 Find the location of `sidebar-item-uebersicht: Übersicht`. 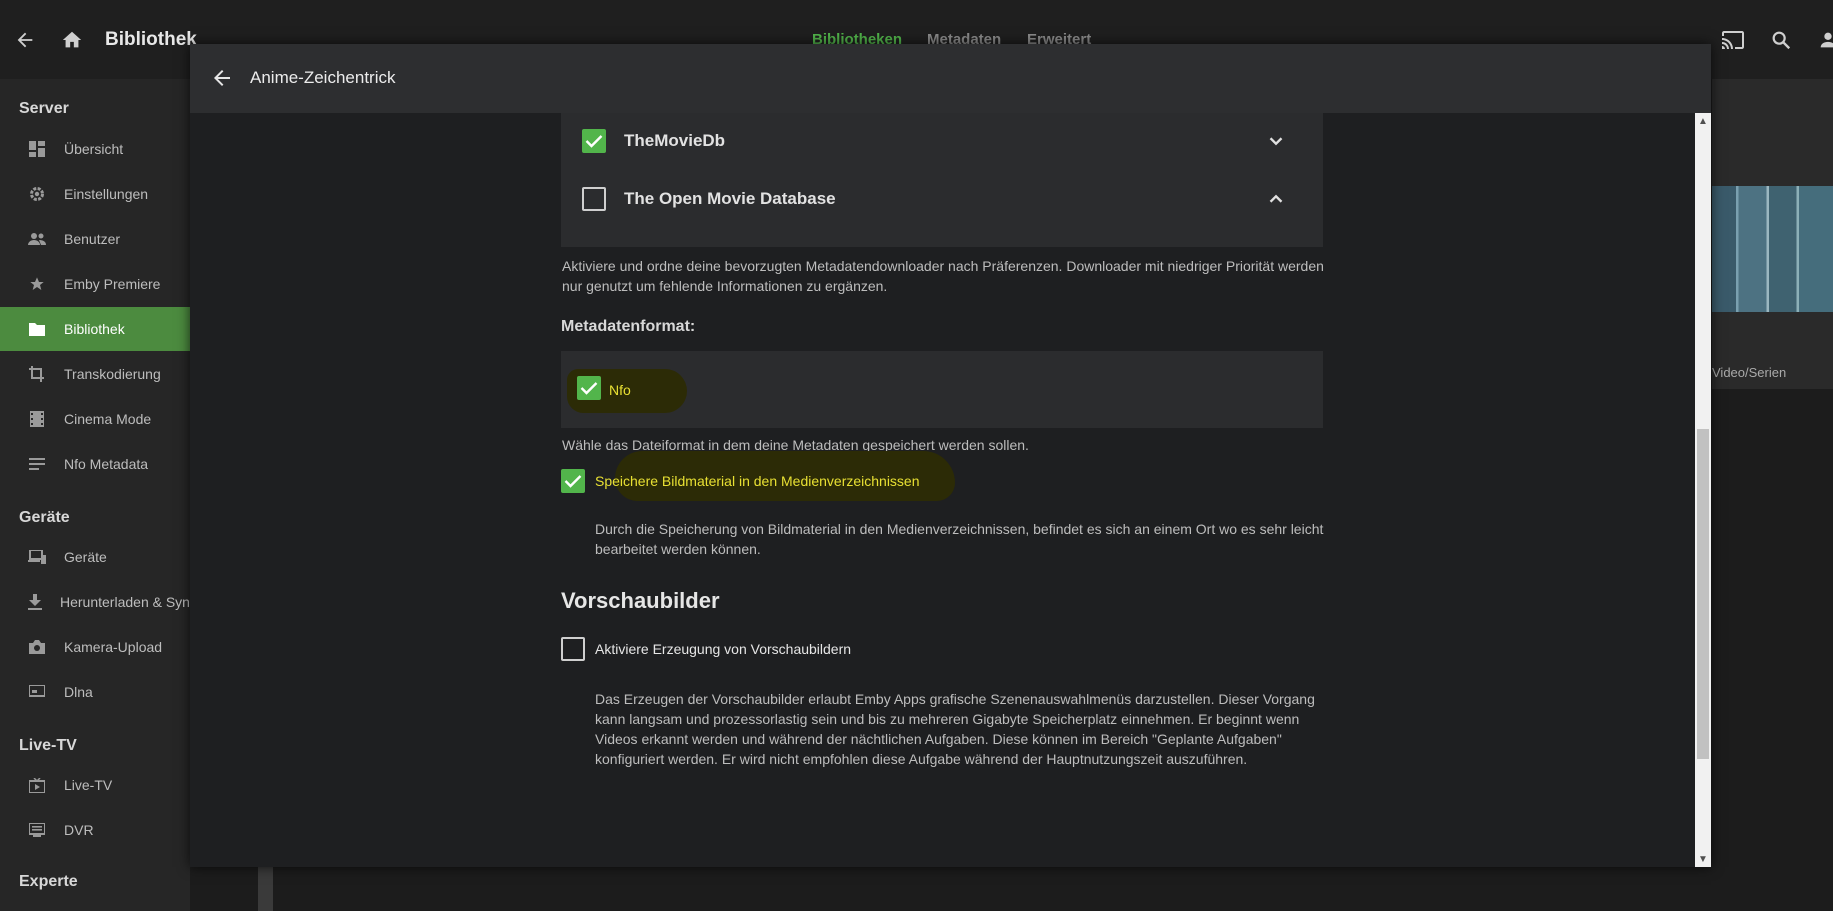

sidebar-item-uebersicht: Übersicht is located at coordinates (95, 149).